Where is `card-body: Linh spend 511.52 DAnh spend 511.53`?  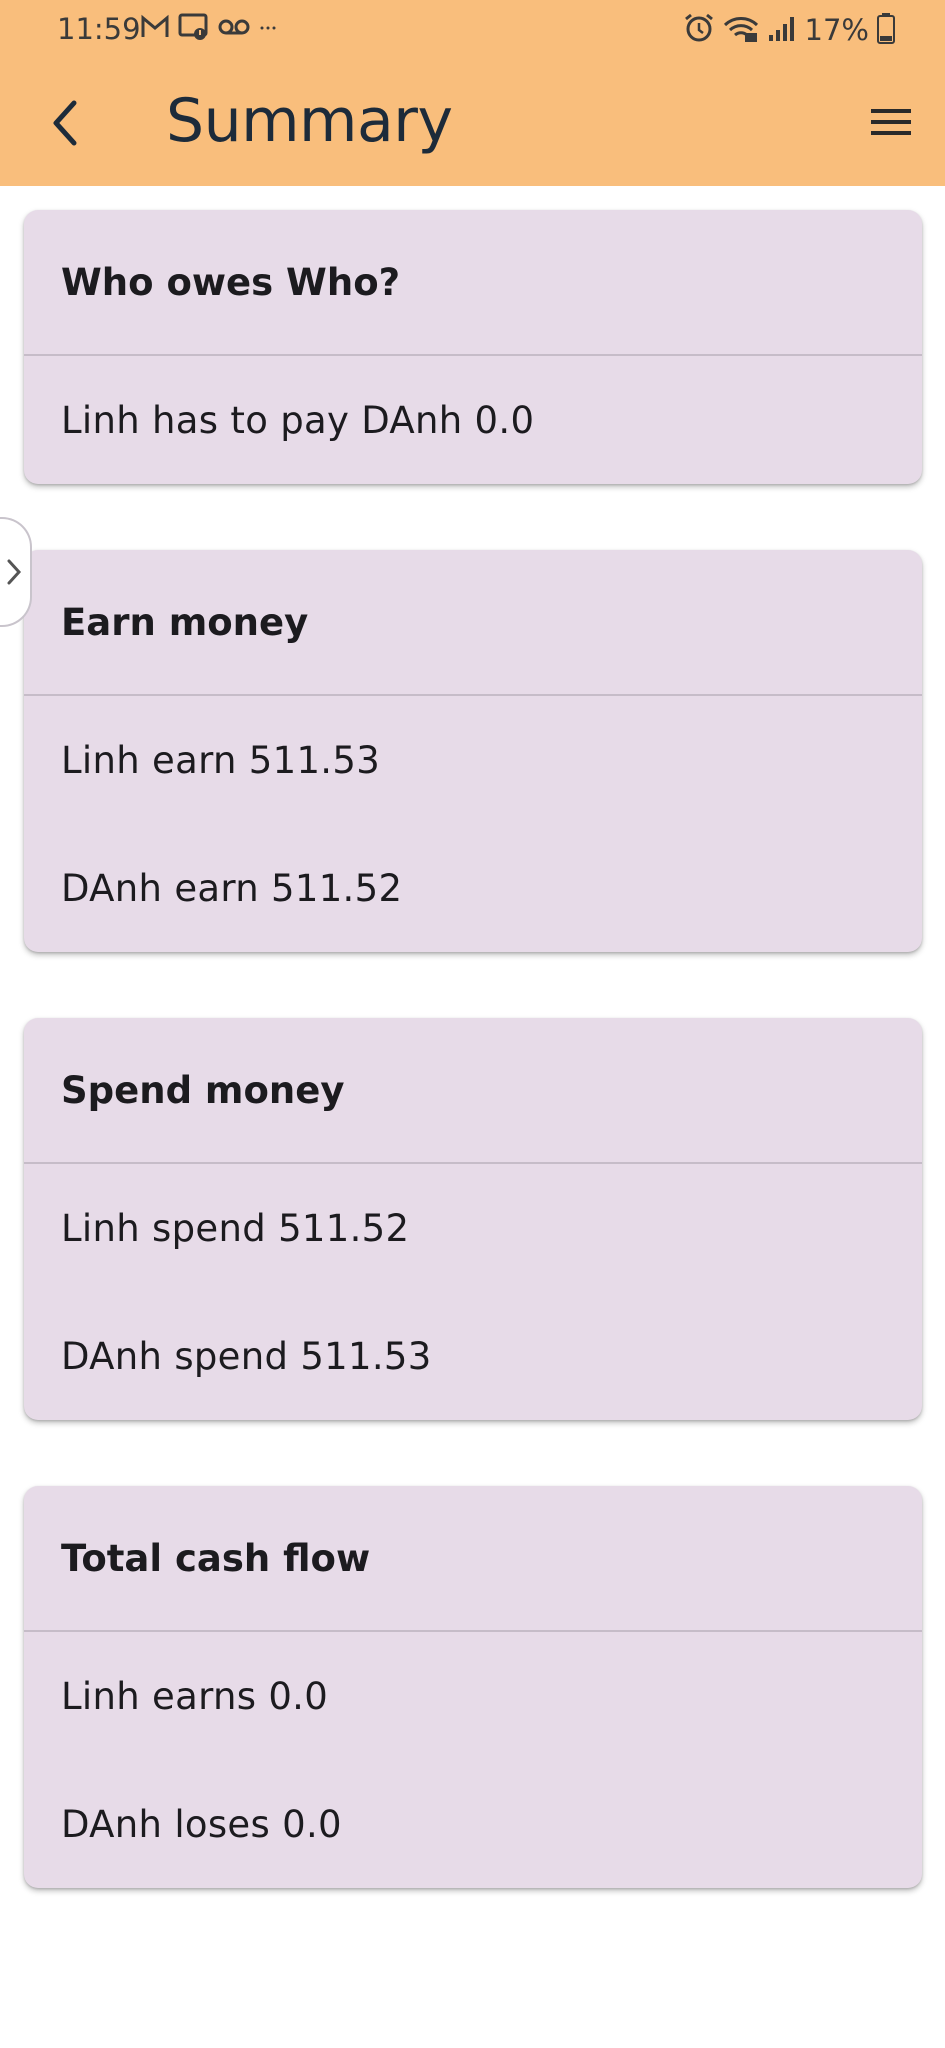
card-body: Linh spend 511.52 DAnh spend 511.53 is located at coordinates (473, 1292).